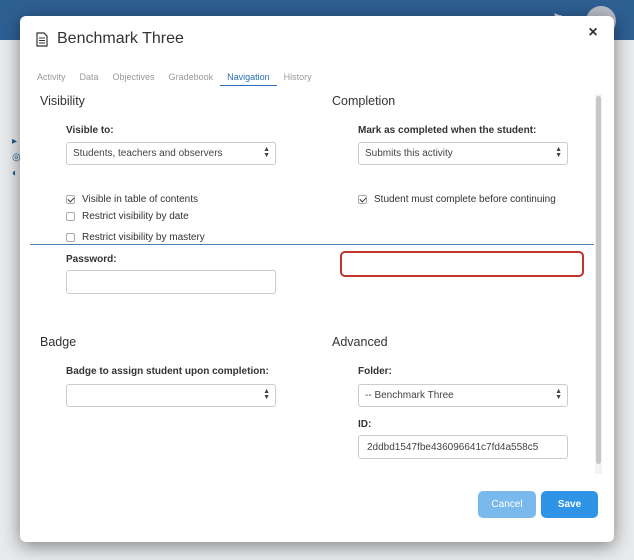 The image size is (634, 560). I want to click on visible-in-toc-checkbox, so click(70, 199).